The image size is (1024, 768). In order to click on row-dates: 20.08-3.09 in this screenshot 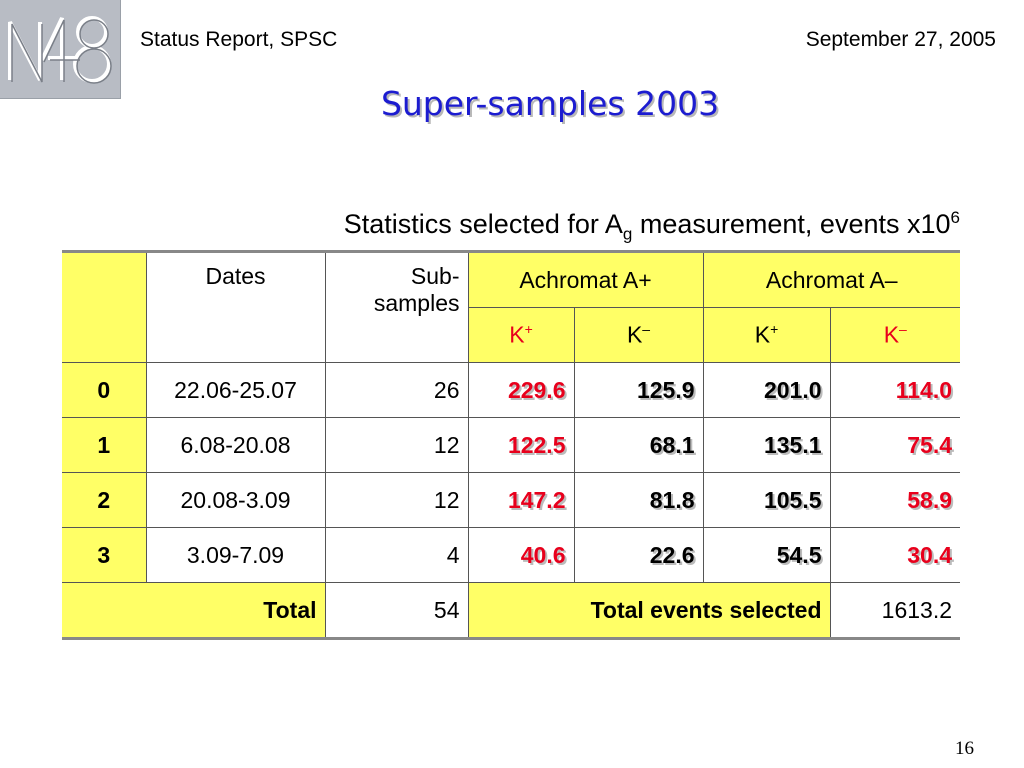, I will do `click(235, 500)`.